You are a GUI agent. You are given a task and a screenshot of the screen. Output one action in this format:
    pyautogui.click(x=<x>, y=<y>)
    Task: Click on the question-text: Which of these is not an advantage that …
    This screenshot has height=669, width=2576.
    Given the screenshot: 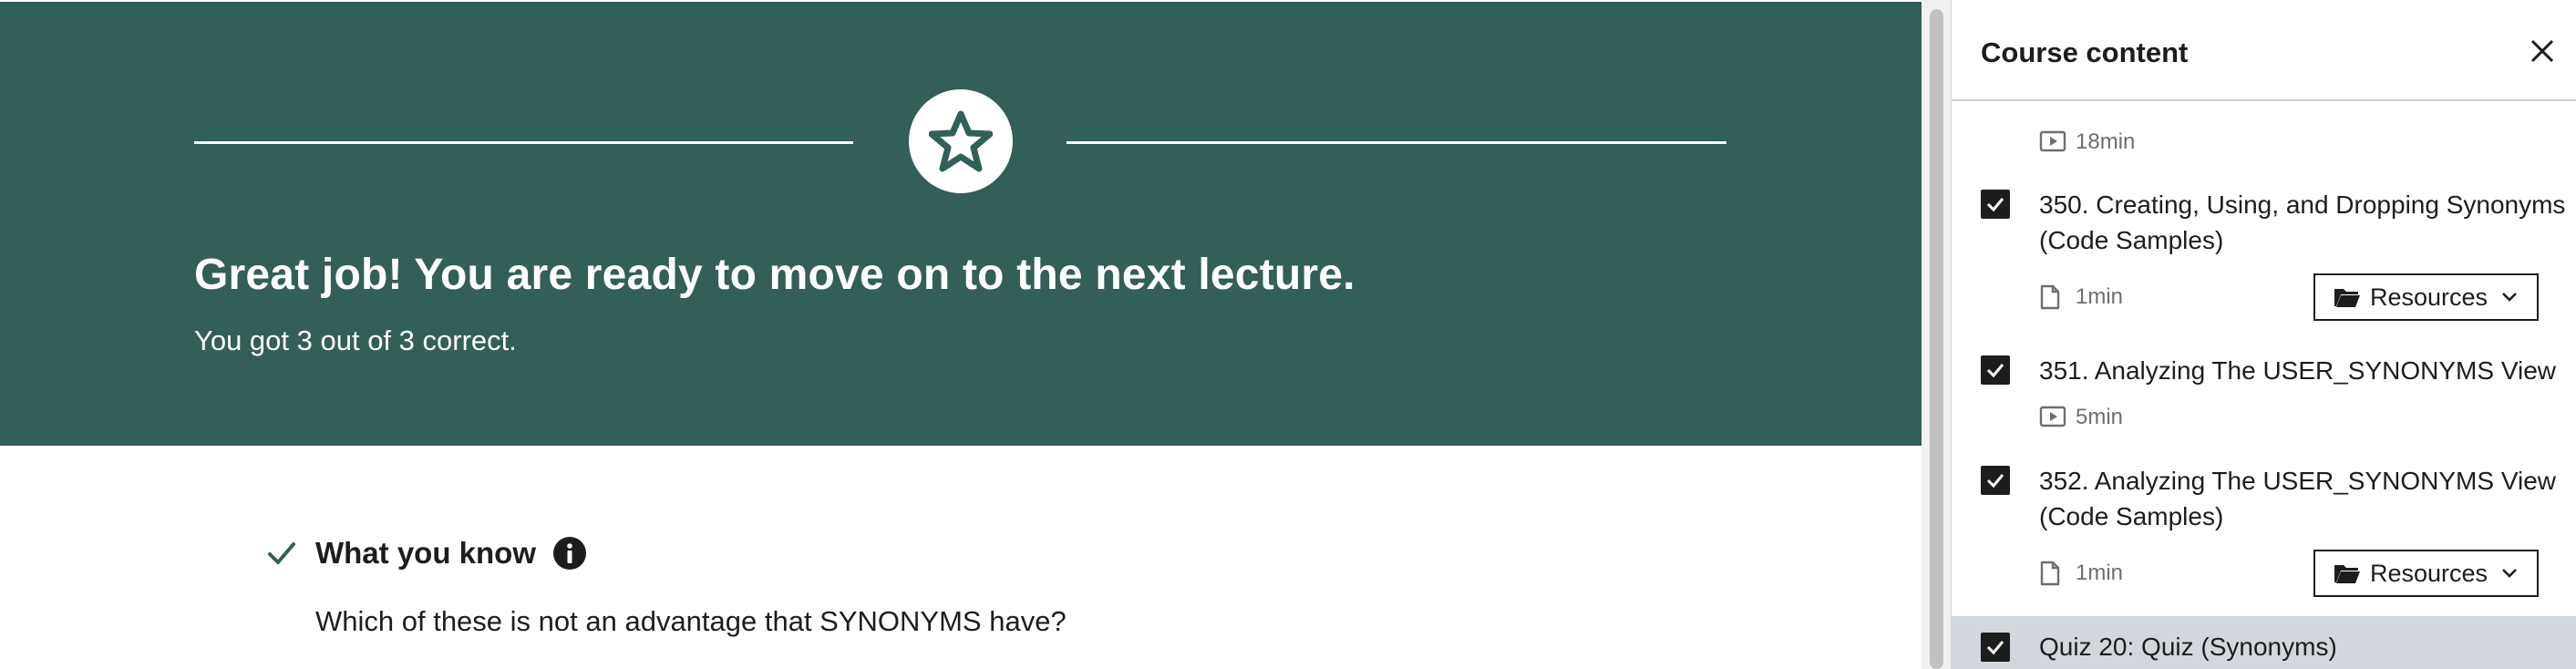 What is the action you would take?
    pyautogui.click(x=690, y=621)
    